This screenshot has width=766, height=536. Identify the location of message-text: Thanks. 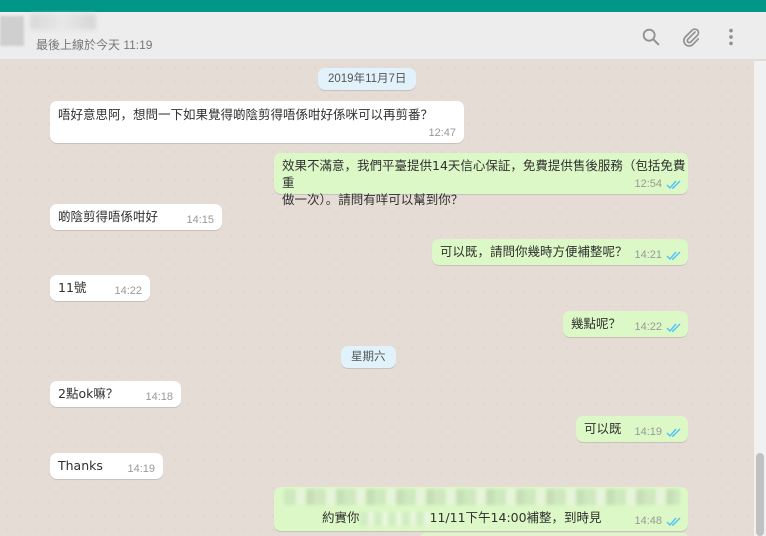
(80, 465).